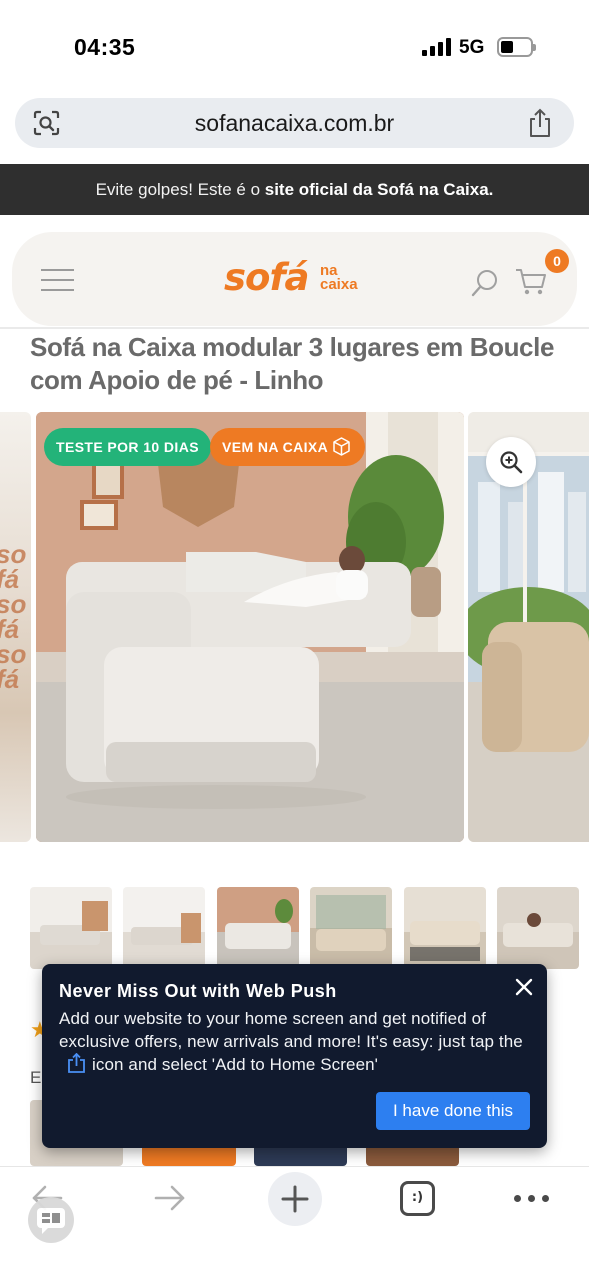 This screenshot has width=589, height=1280. I want to click on zoom-button, so click(511, 462).